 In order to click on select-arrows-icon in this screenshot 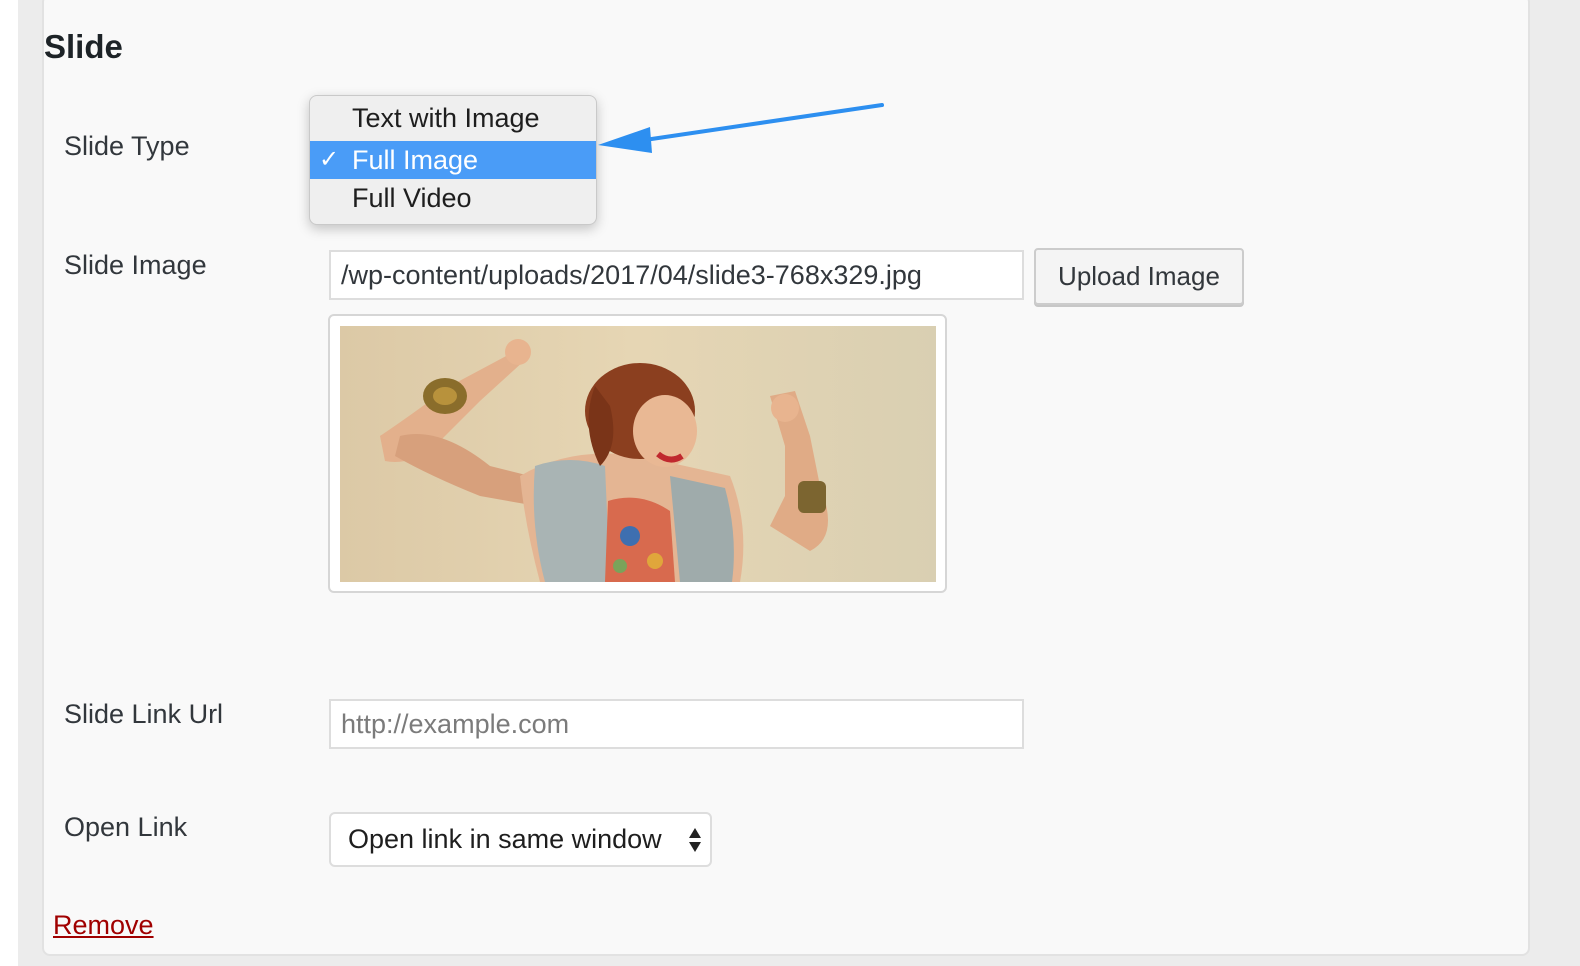, I will do `click(695, 840)`.